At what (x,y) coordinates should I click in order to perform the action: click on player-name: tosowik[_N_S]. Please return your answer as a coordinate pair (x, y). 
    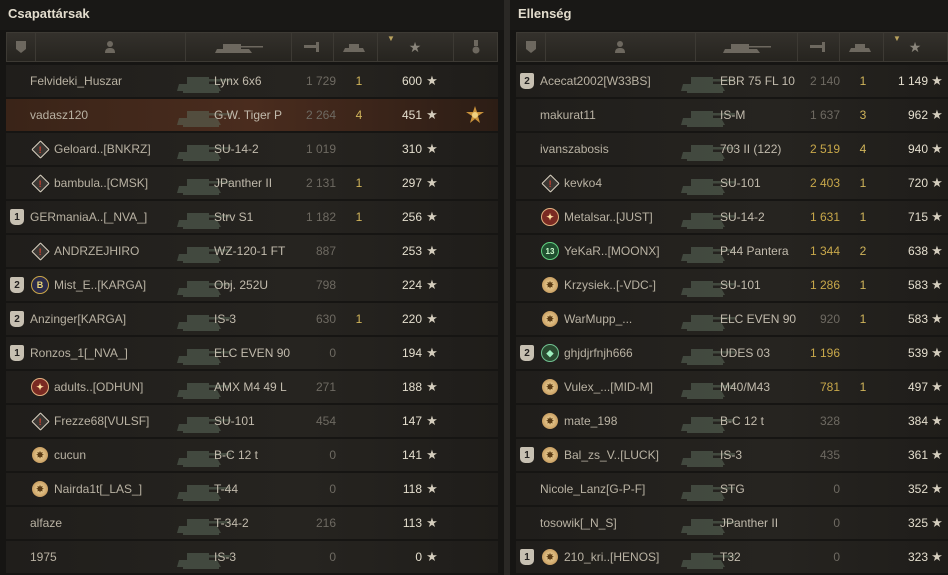
    Looking at the image, I should click on (578, 523).